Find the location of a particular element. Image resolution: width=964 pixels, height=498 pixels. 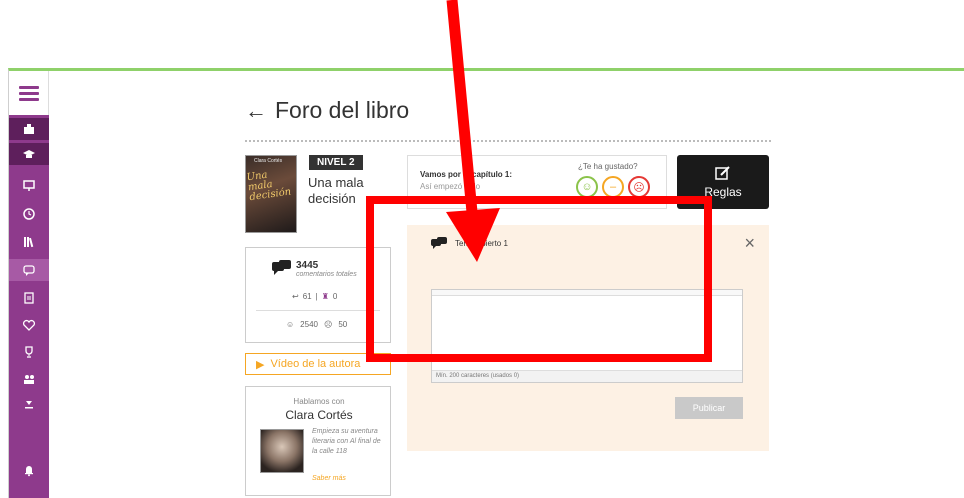

read-more-link: Saber más is located at coordinates (329, 478).